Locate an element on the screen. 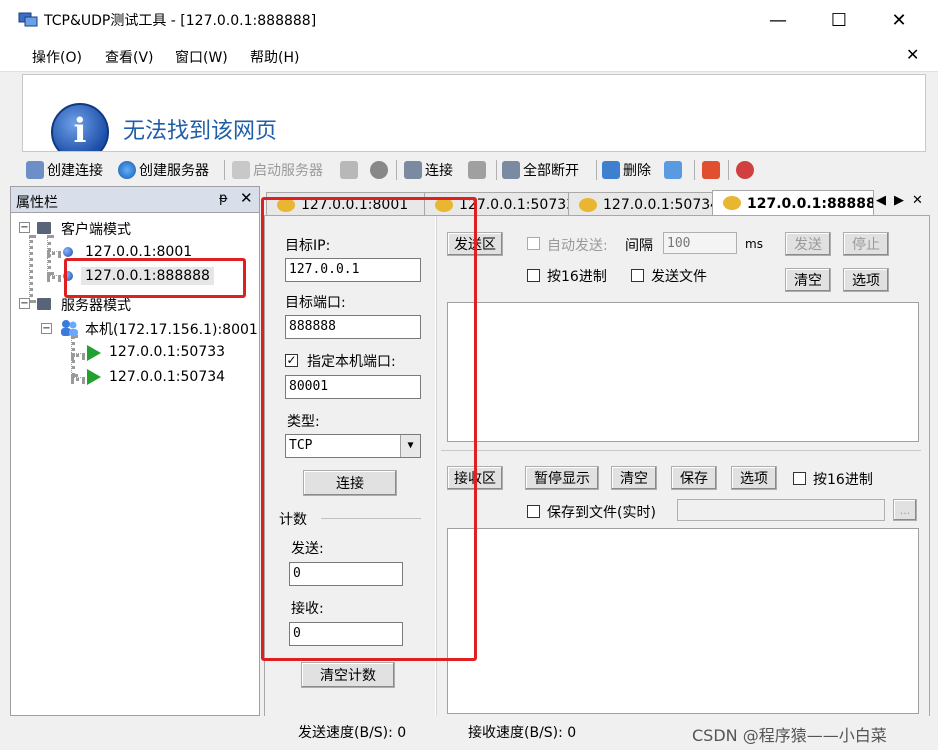  network-connect-icon is located at coordinates (413, 170).